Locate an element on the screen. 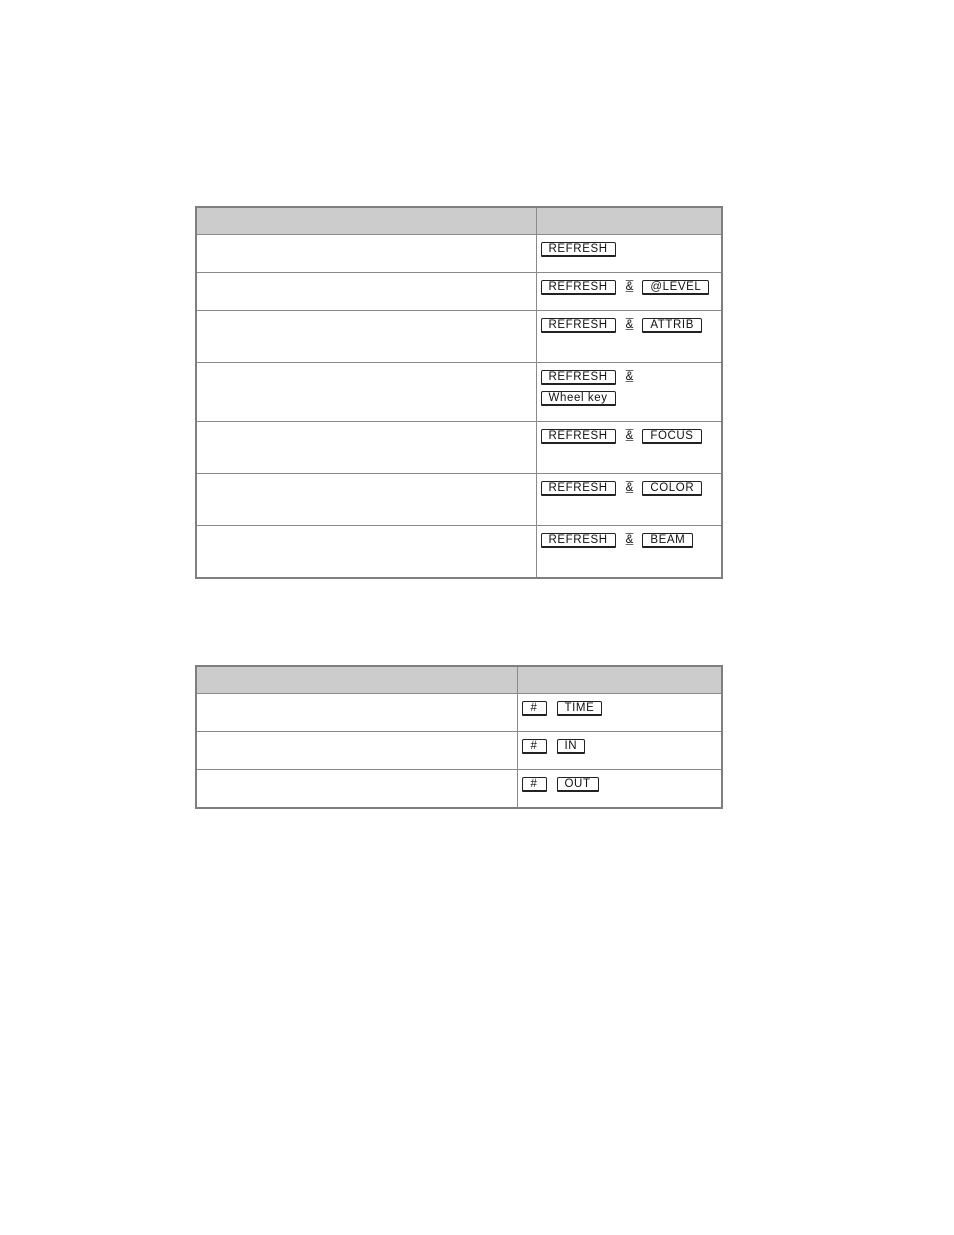  key-line: REFRESH & BEAM is located at coordinates (631, 540).